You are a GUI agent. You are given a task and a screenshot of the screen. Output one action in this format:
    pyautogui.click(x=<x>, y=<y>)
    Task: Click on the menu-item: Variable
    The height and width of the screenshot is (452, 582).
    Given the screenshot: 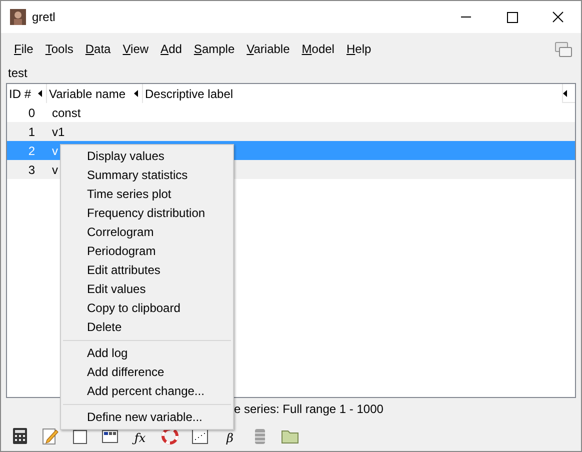 What is the action you would take?
    pyautogui.click(x=268, y=49)
    